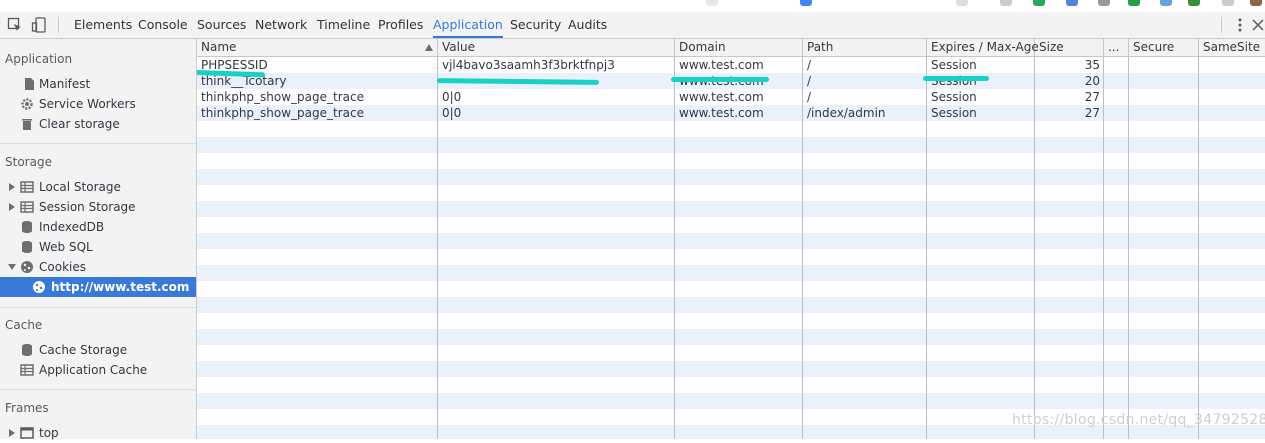 This screenshot has width=1265, height=443. What do you see at coordinates (587, 25) in the screenshot?
I see `tab-audits: Audits` at bounding box center [587, 25].